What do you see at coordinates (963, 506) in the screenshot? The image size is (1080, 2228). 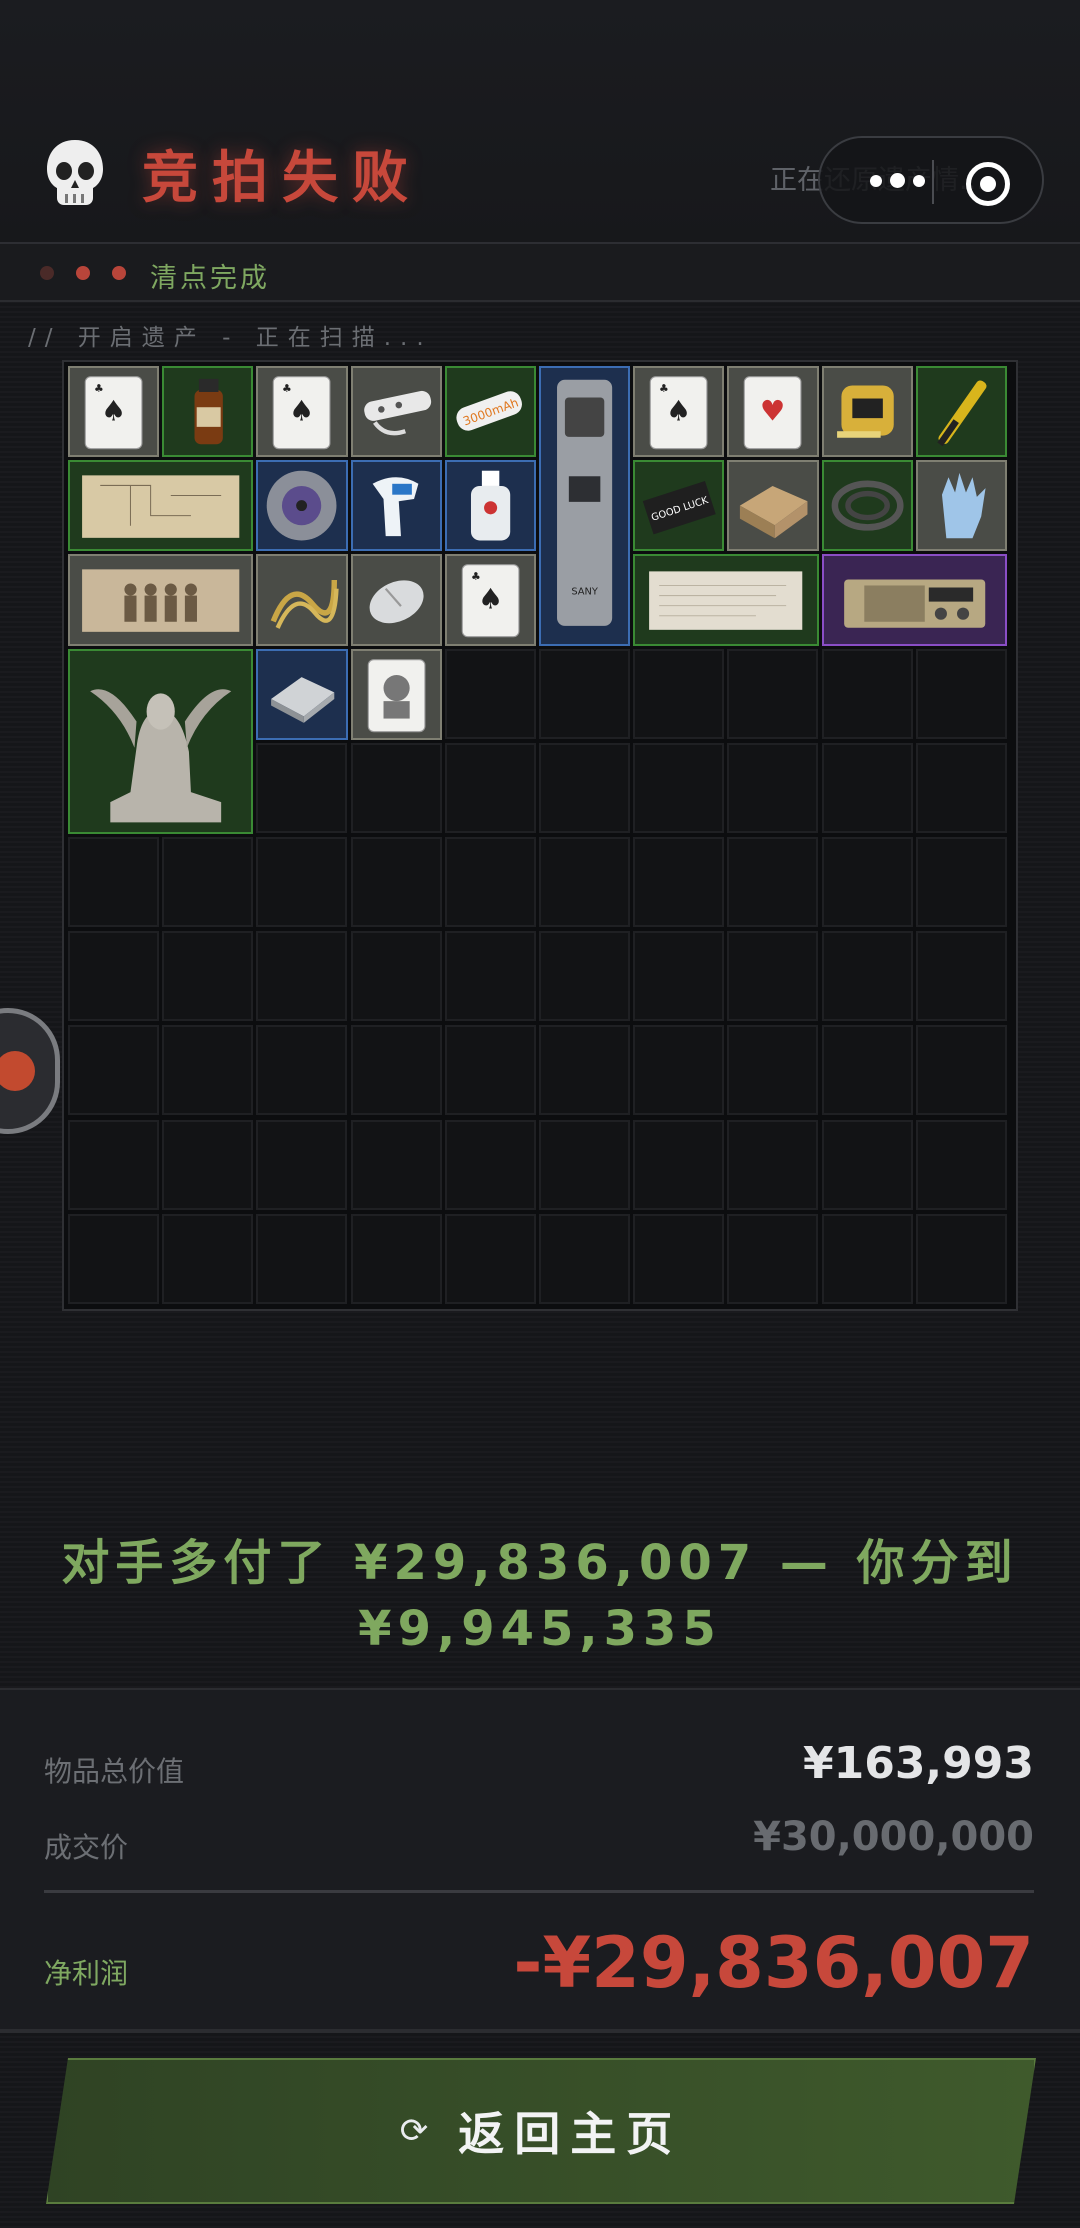 I see `gloves-icon` at bounding box center [963, 506].